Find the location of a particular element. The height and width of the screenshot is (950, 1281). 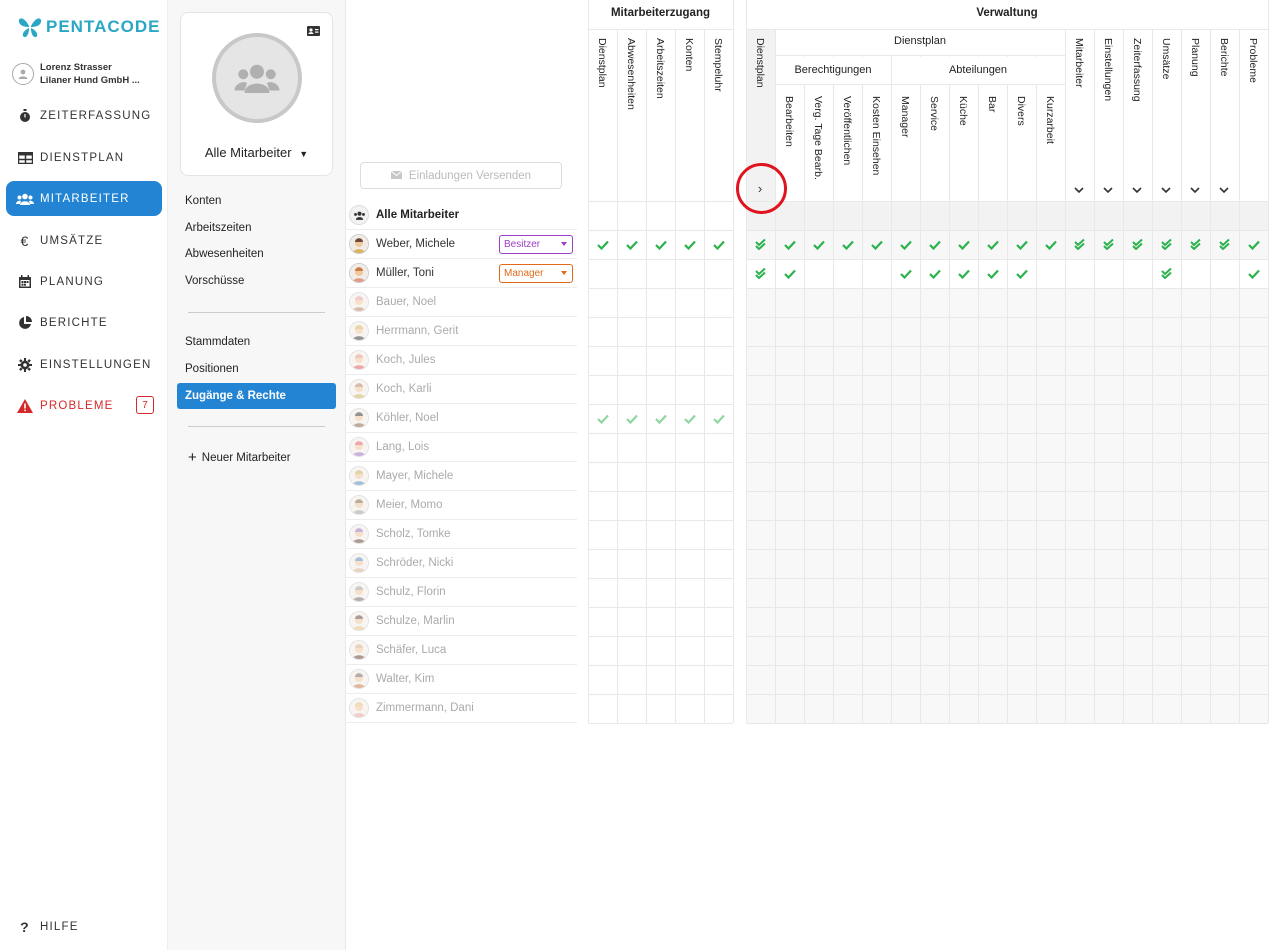

employee-row: Koch, Karli is located at coordinates (461, 389).